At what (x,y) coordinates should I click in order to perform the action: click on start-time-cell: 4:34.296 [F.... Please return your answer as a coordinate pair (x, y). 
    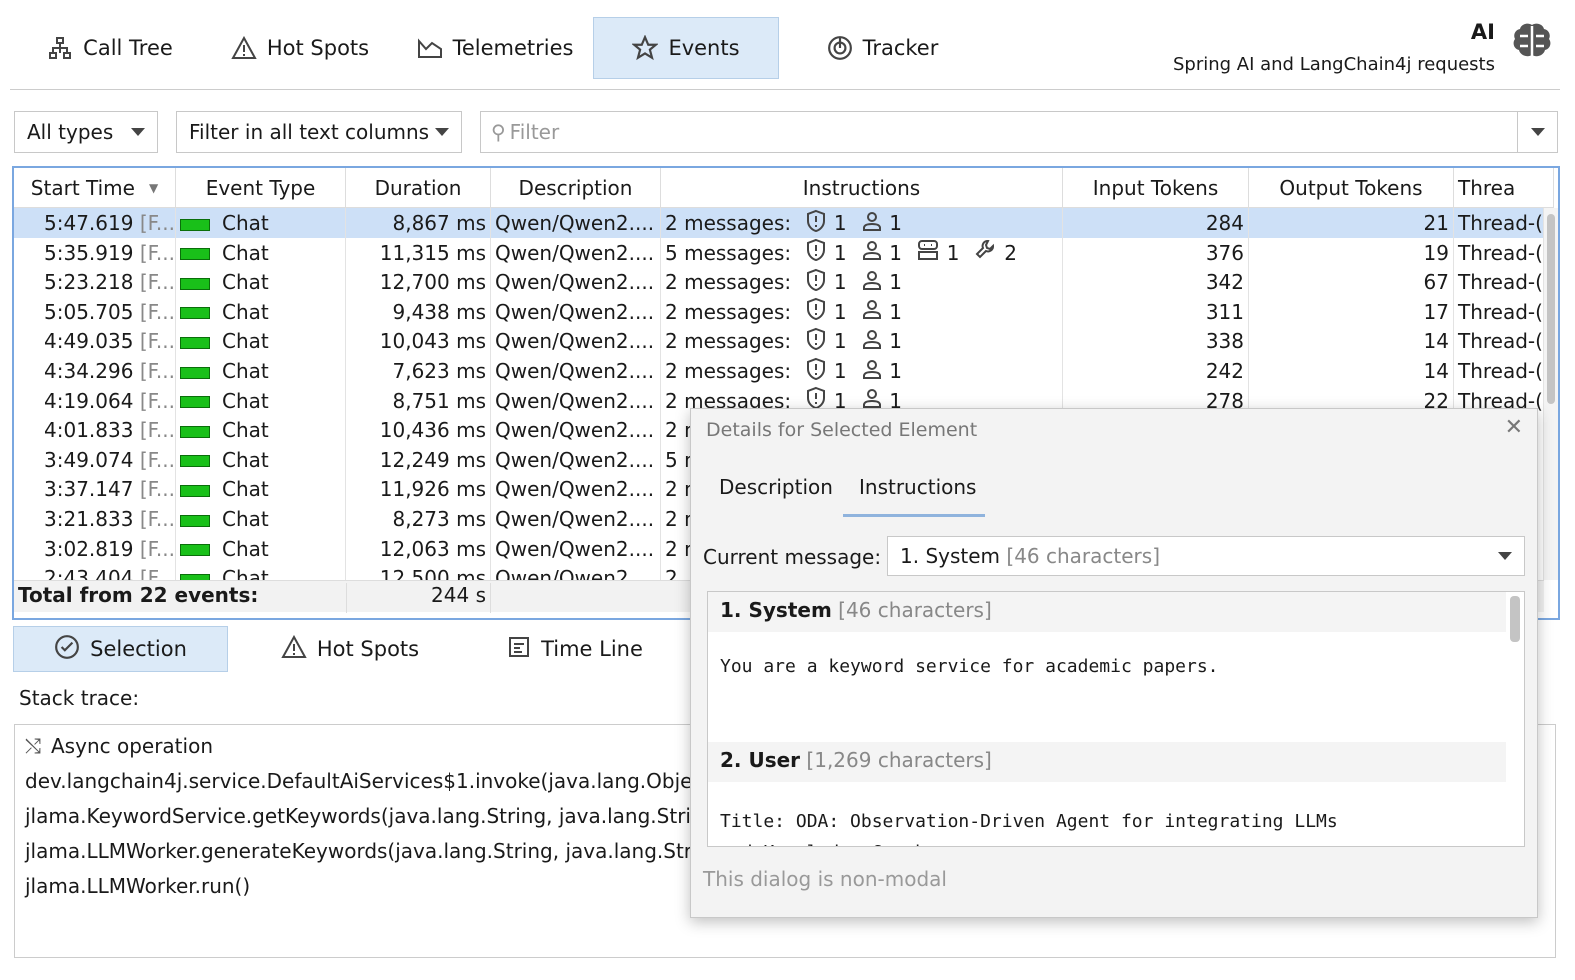
    Looking at the image, I should click on (95, 371).